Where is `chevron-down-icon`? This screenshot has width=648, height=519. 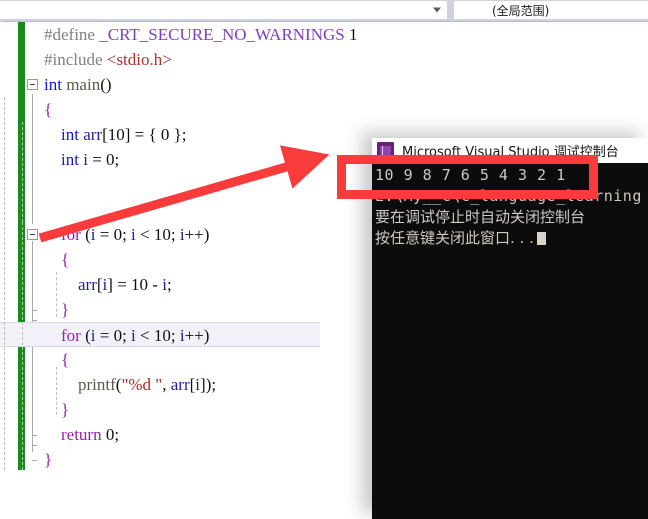
chevron-down-icon is located at coordinates (437, 10).